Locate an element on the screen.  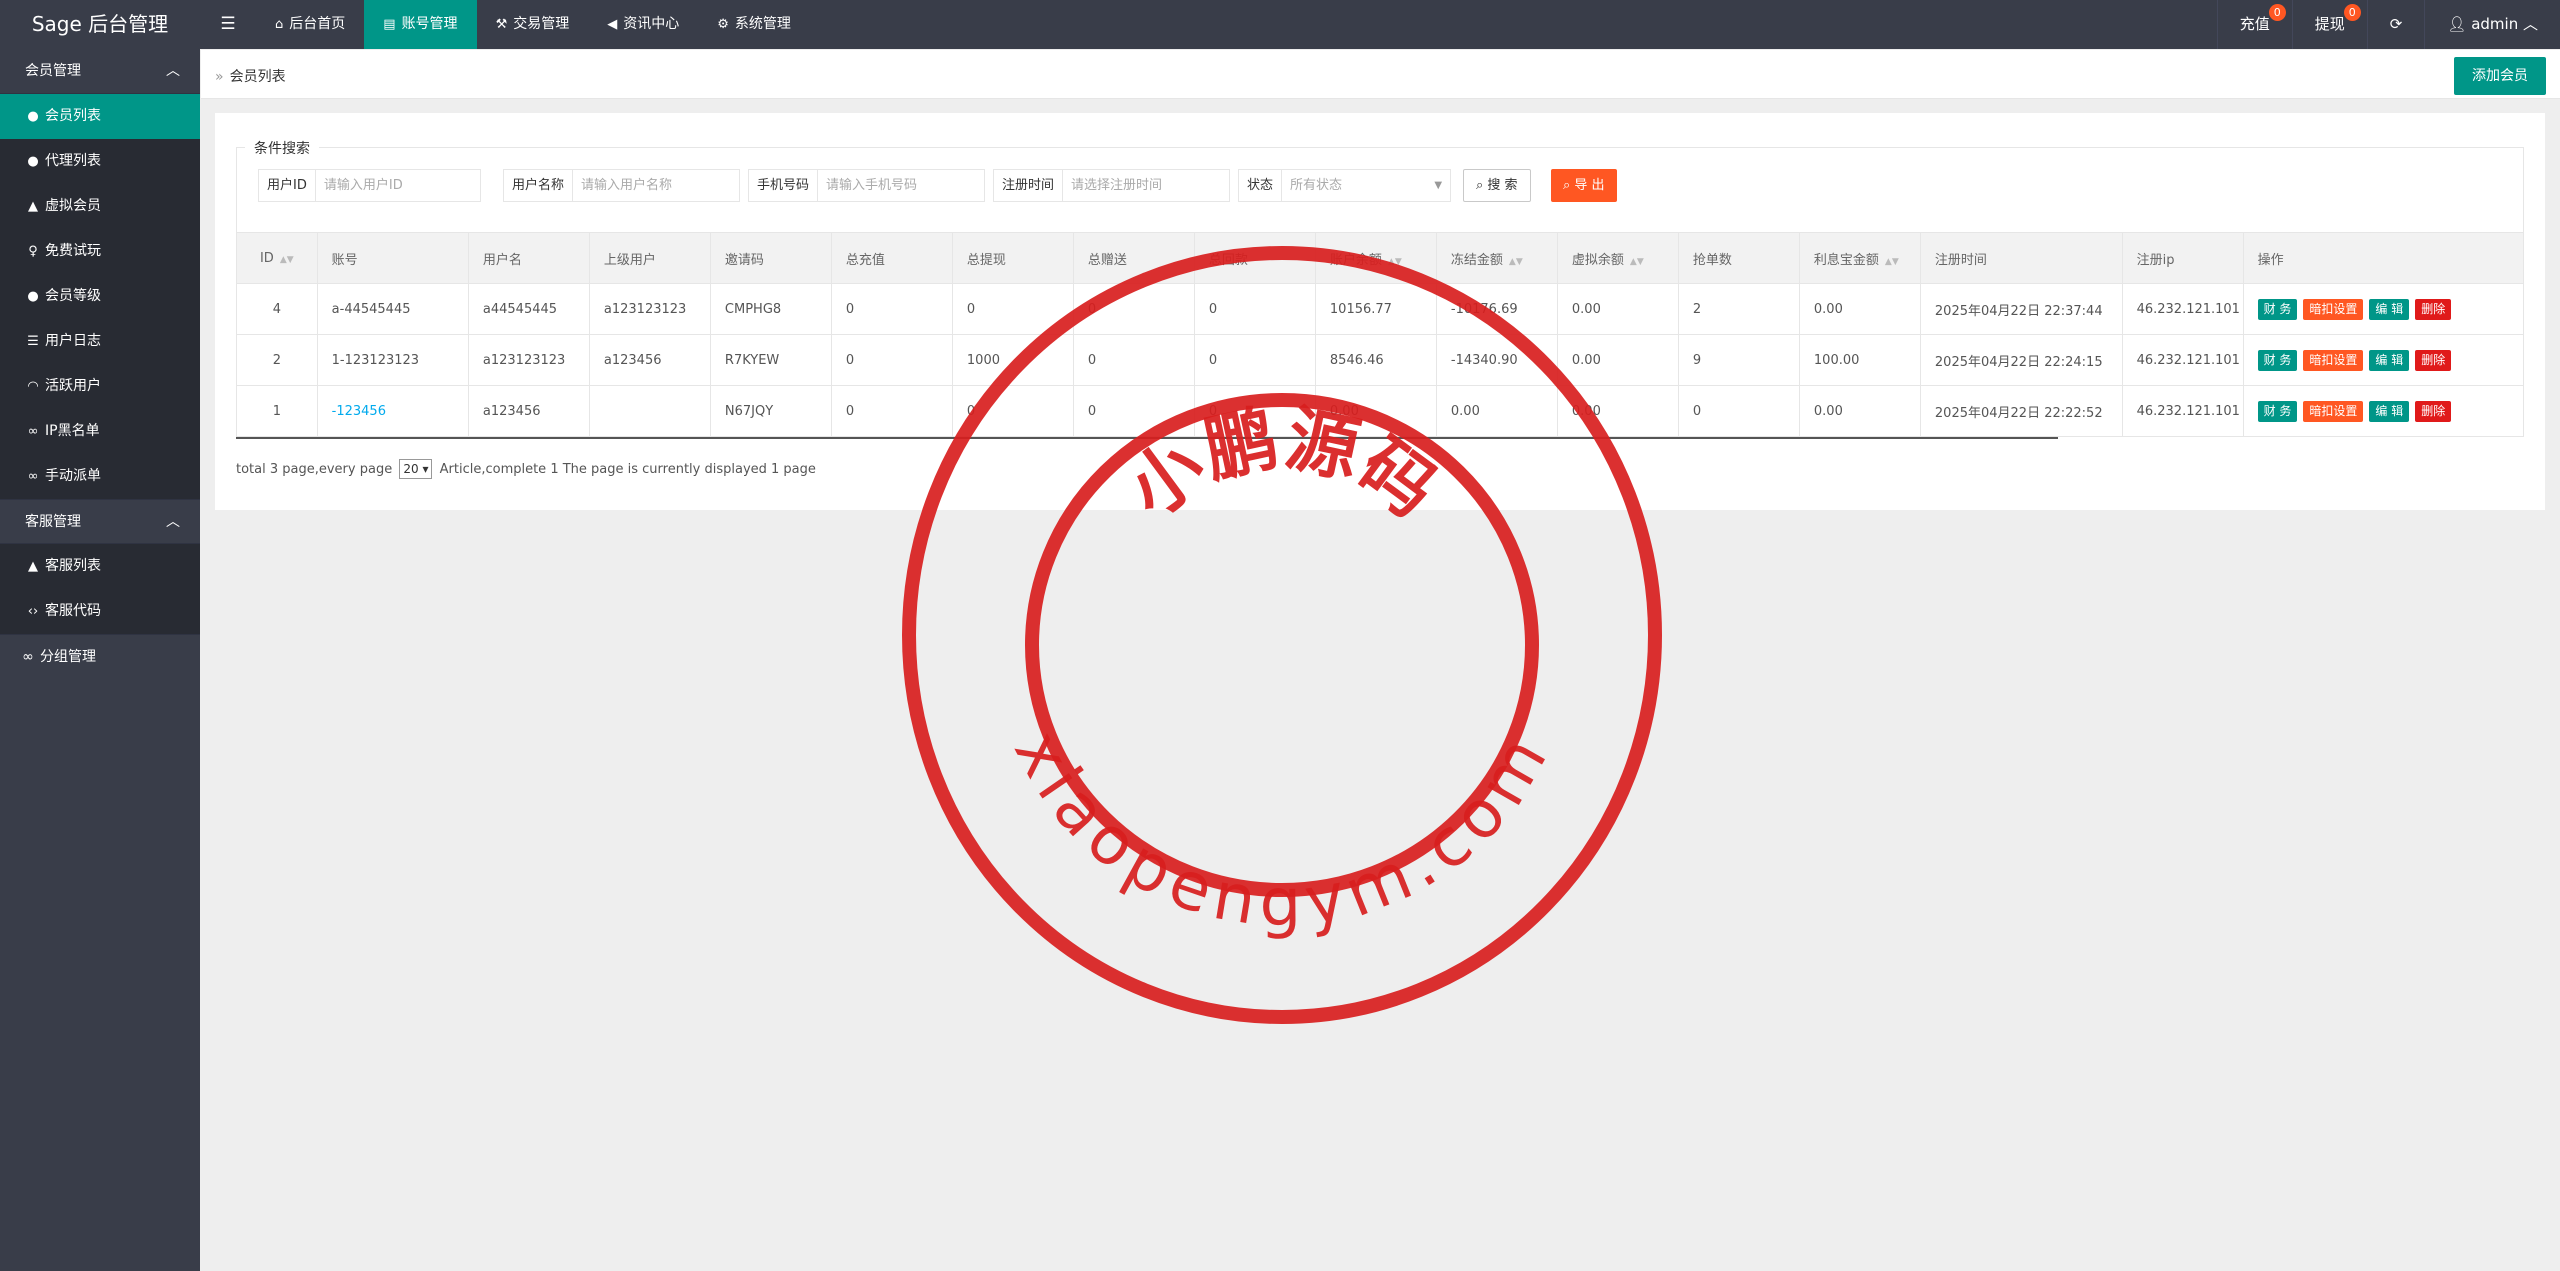
withdraw-link: 提现 0 is located at coordinates (2329, 24).